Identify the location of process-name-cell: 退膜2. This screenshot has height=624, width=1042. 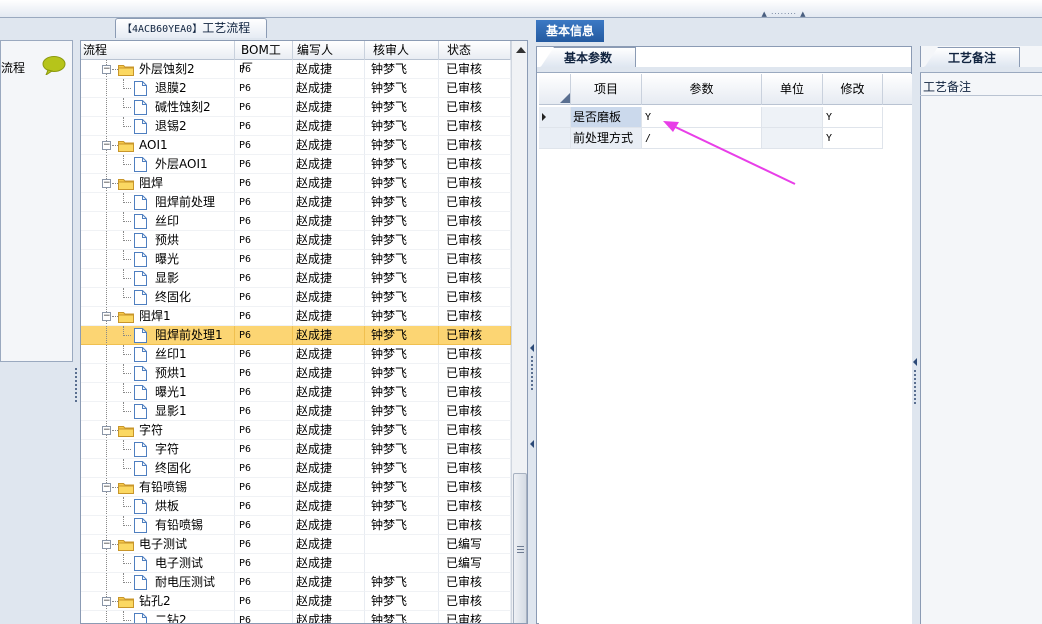
(158, 88).